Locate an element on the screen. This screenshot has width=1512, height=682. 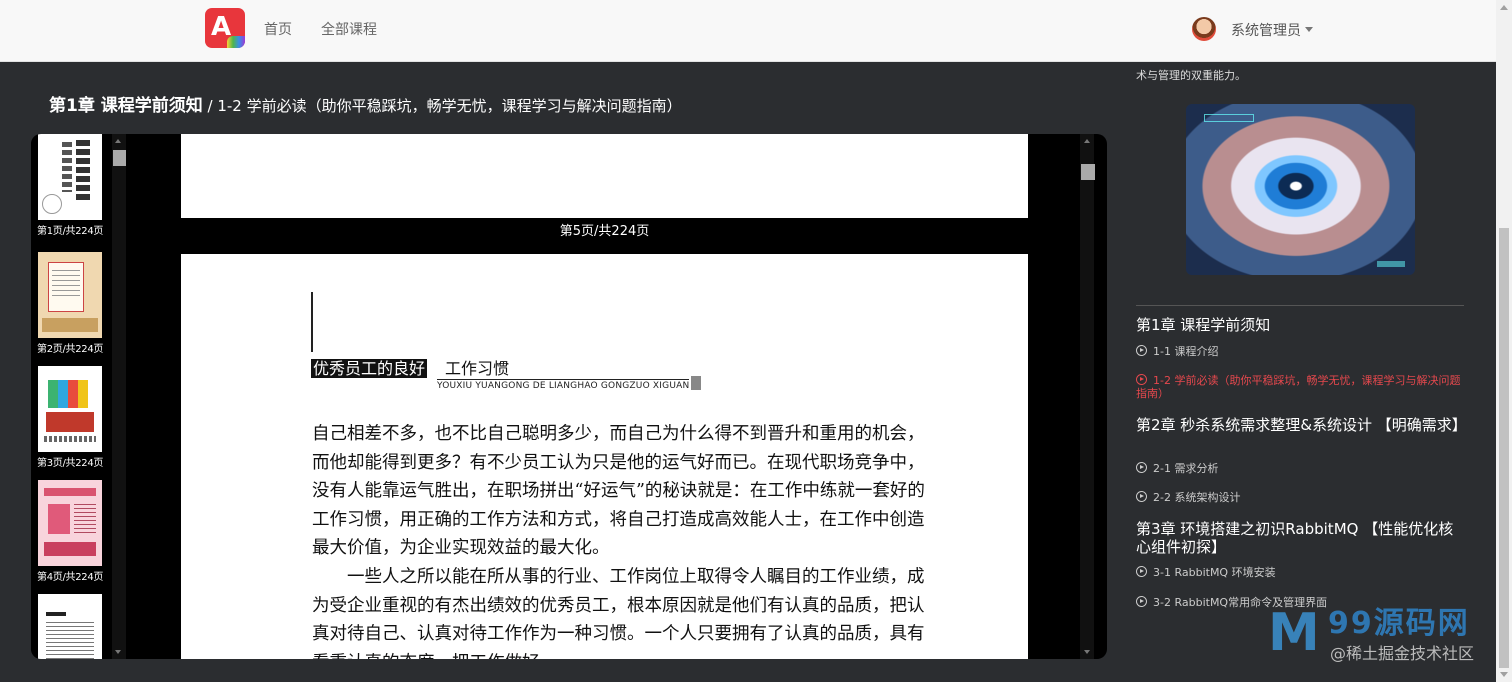
sidebar-chapter-1: 第1章 课程学前须知 is located at coordinates (1203, 325).